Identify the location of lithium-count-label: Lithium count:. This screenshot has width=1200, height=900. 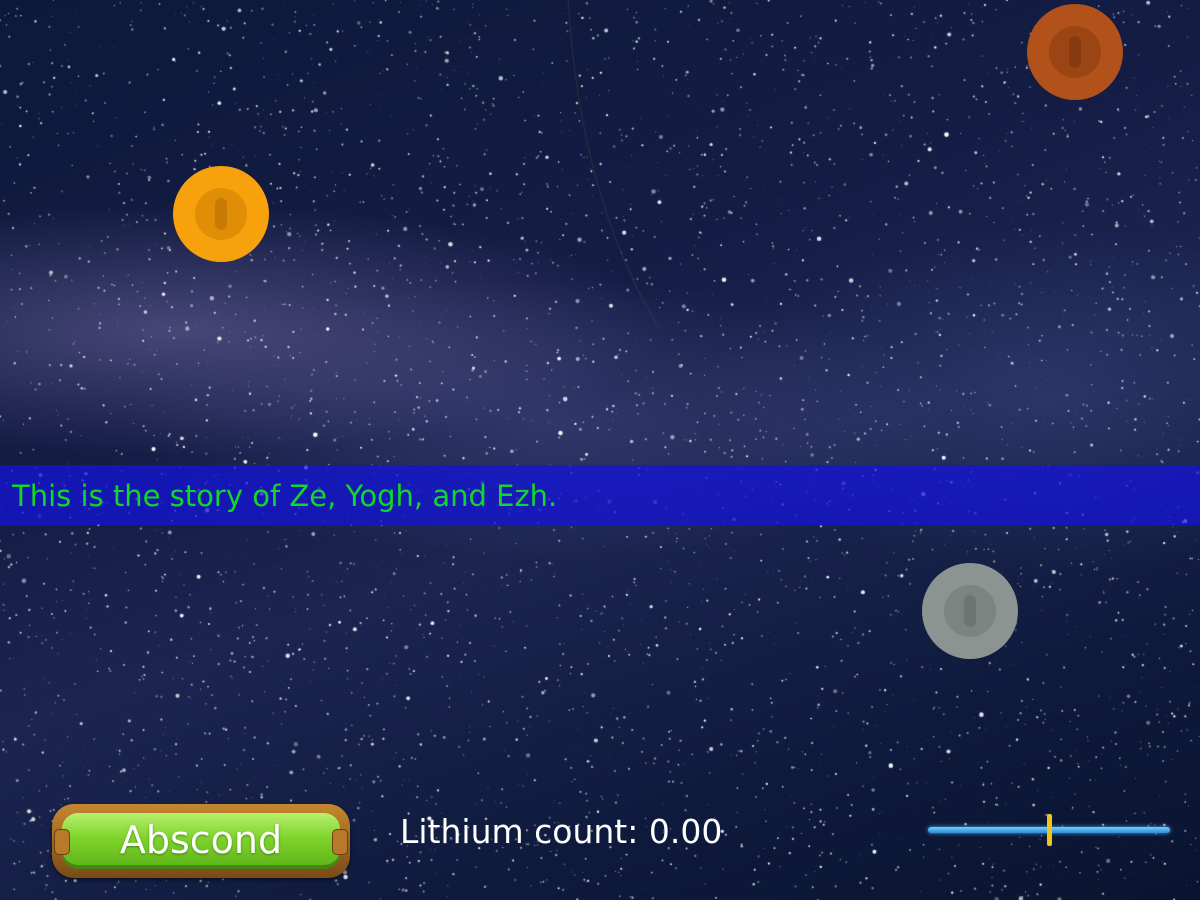
(519, 831).